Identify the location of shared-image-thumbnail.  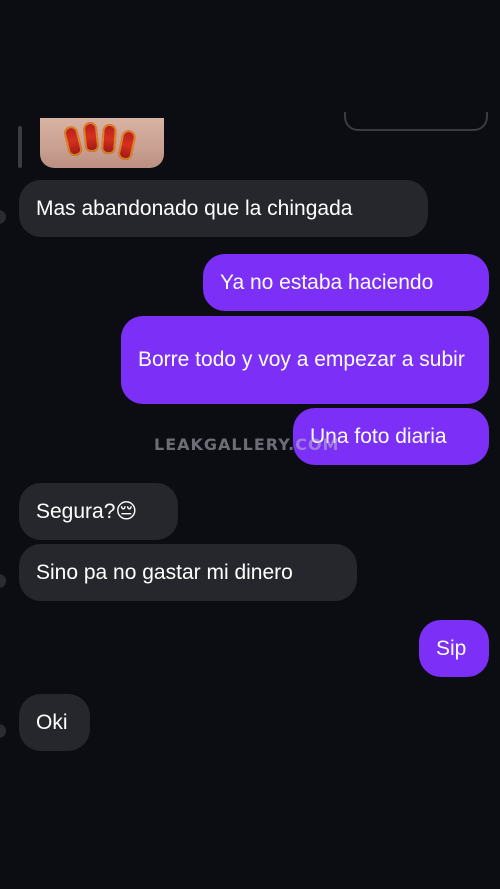
(102, 143).